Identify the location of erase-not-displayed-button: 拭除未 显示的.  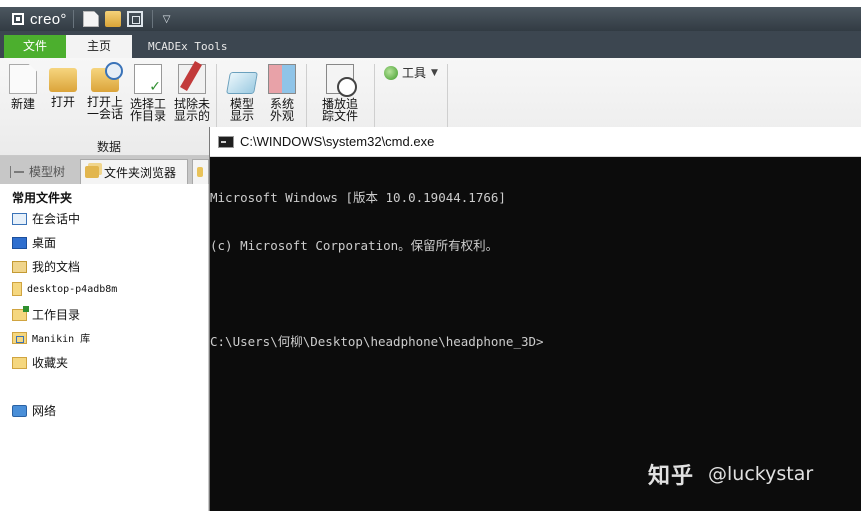
(192, 93).